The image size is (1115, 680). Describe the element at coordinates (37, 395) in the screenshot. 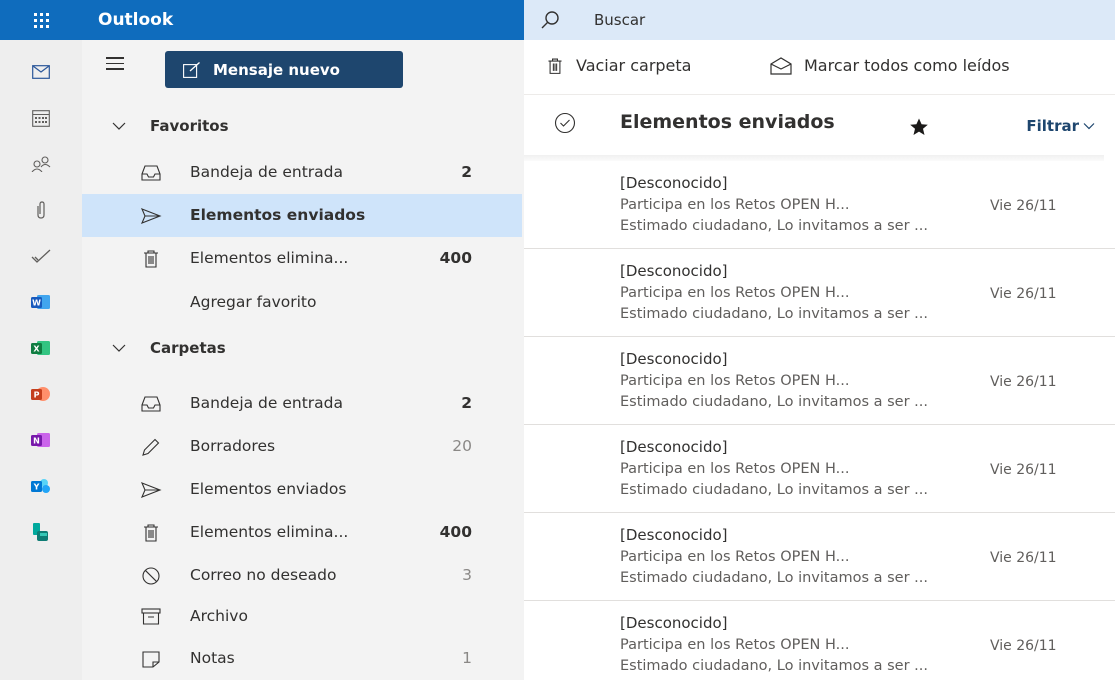

I see `svg-text: P` at that location.